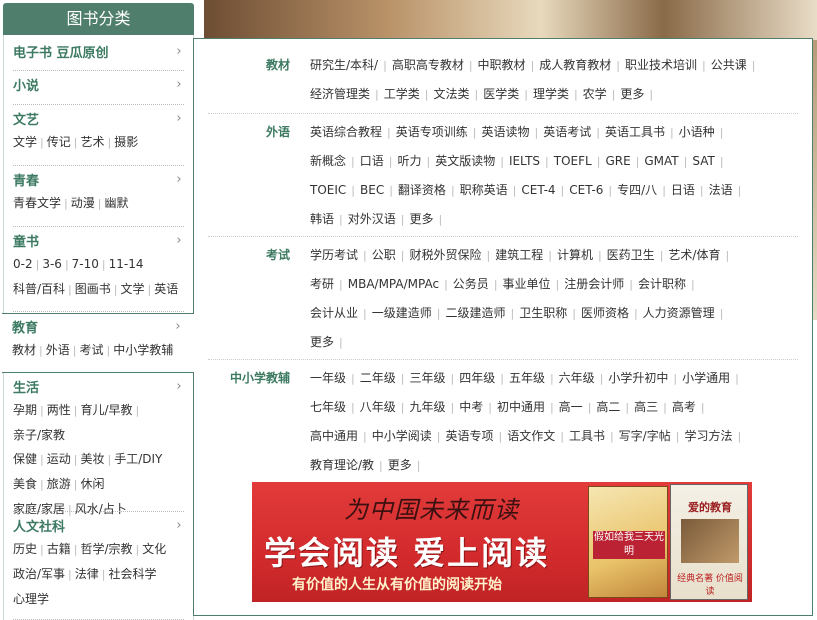 This screenshot has height=620, width=817. Describe the element at coordinates (340, 94) in the screenshot. I see `flyout-link: 经济管理类` at that location.